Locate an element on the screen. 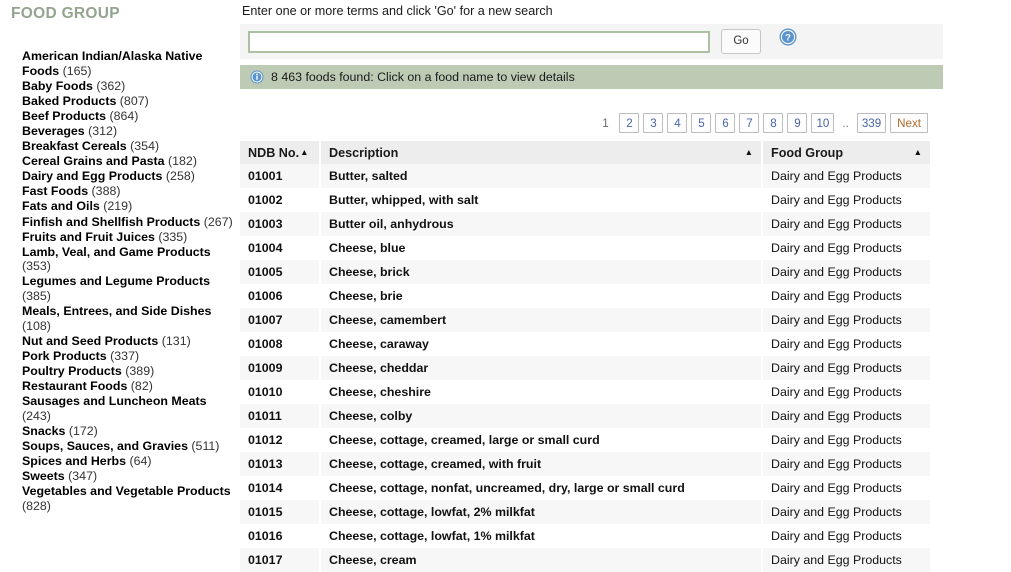  food-name-link: Butter, salted is located at coordinates (541, 176).